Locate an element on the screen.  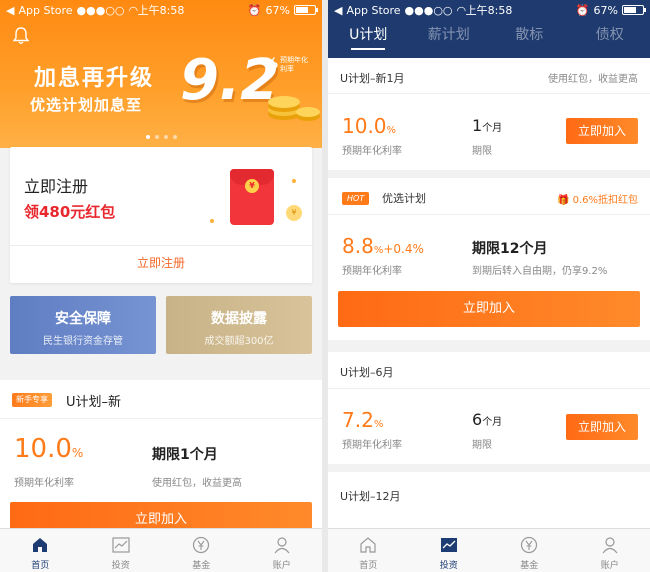
register-title: 立即注册 is located at coordinates (56, 186).